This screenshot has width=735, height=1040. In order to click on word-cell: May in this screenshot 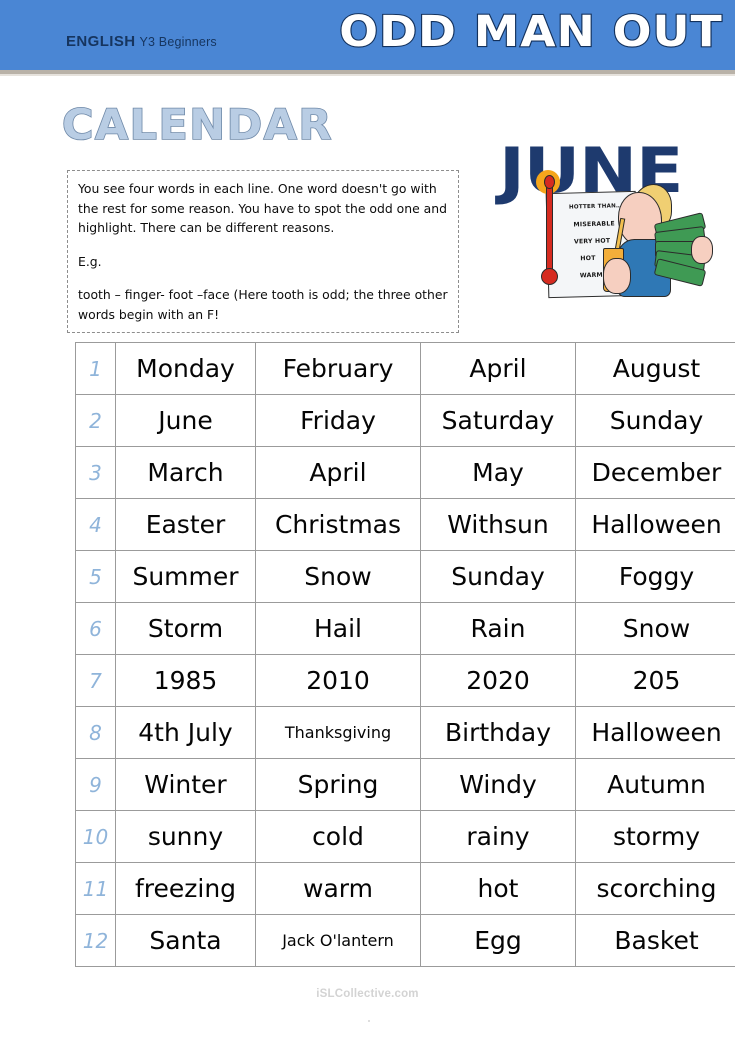, I will do `click(498, 472)`.